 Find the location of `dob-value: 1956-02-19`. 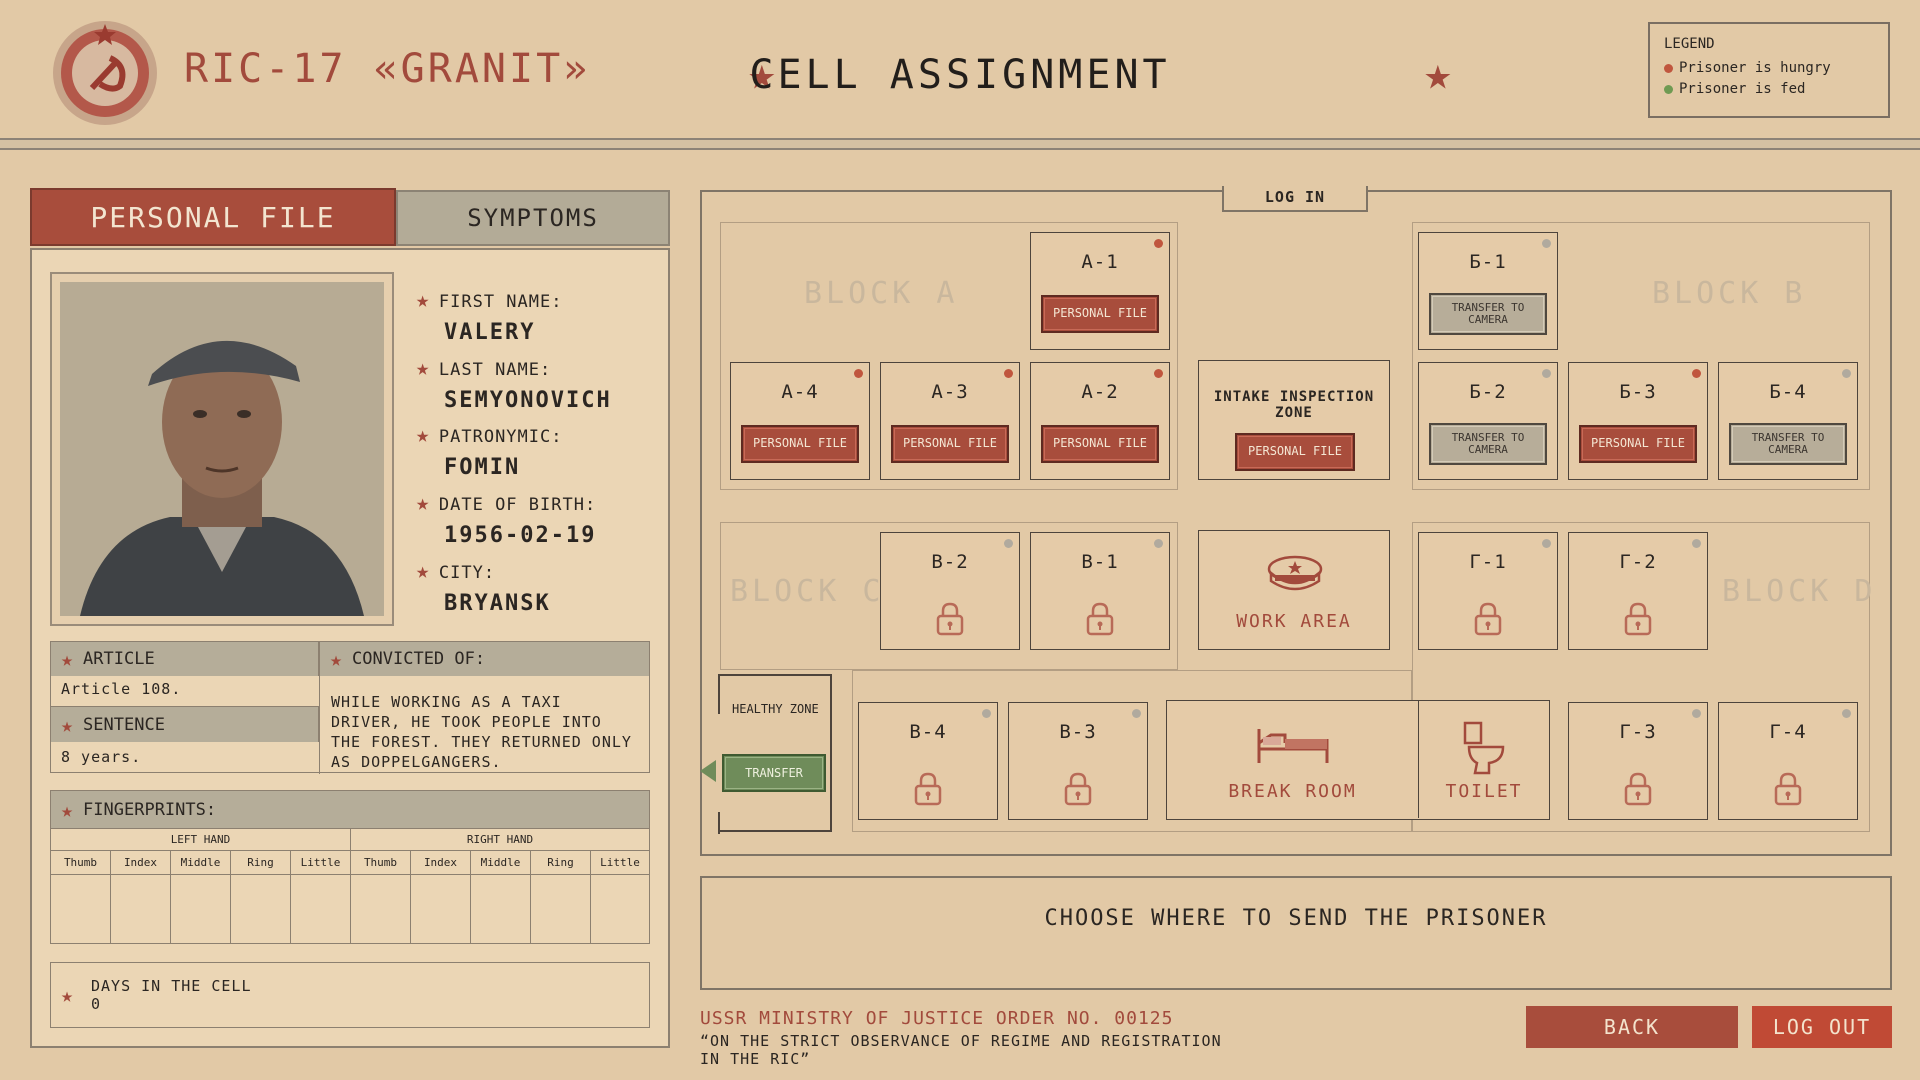

dob-value: 1956-02-19 is located at coordinates (520, 535).